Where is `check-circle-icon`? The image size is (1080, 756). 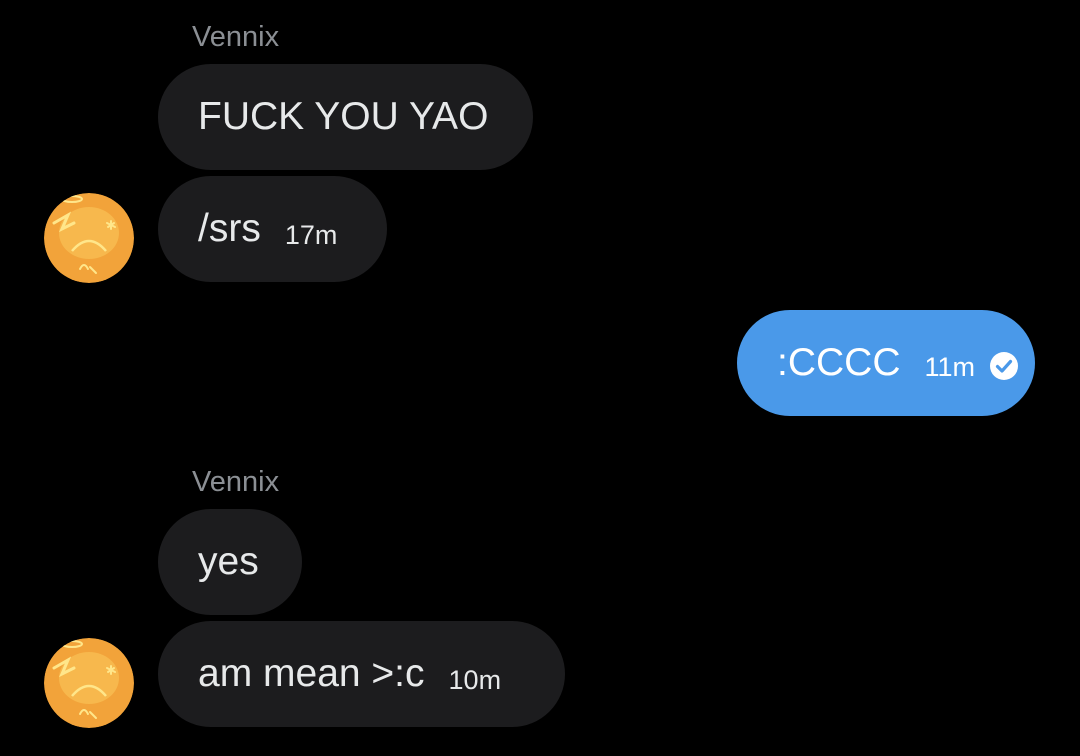
check-circle-icon is located at coordinates (1004, 366).